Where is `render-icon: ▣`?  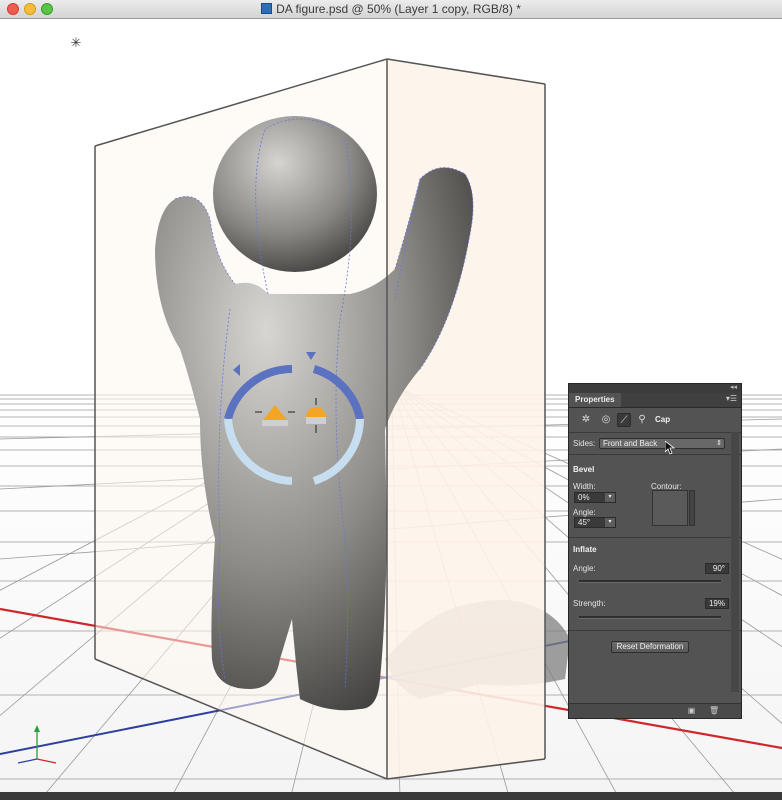 render-icon: ▣ is located at coordinates (691, 710).